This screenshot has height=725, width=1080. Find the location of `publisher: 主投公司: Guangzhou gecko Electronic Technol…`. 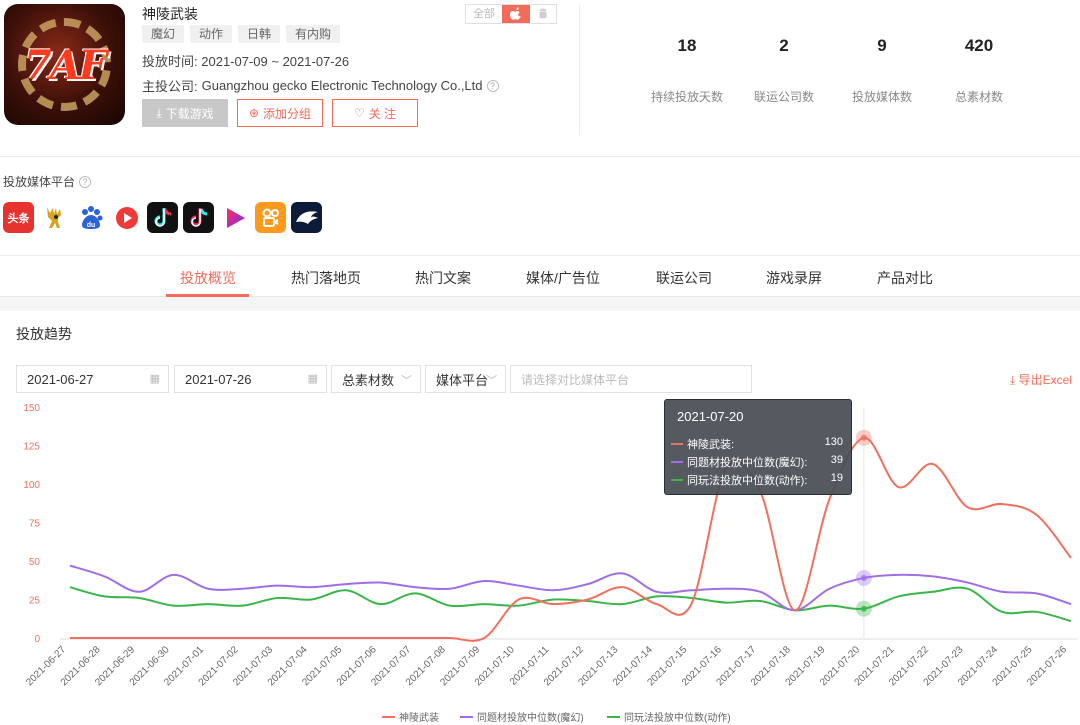

publisher: 主投公司: Guangzhou gecko Electronic Technol… is located at coordinates (320, 85).